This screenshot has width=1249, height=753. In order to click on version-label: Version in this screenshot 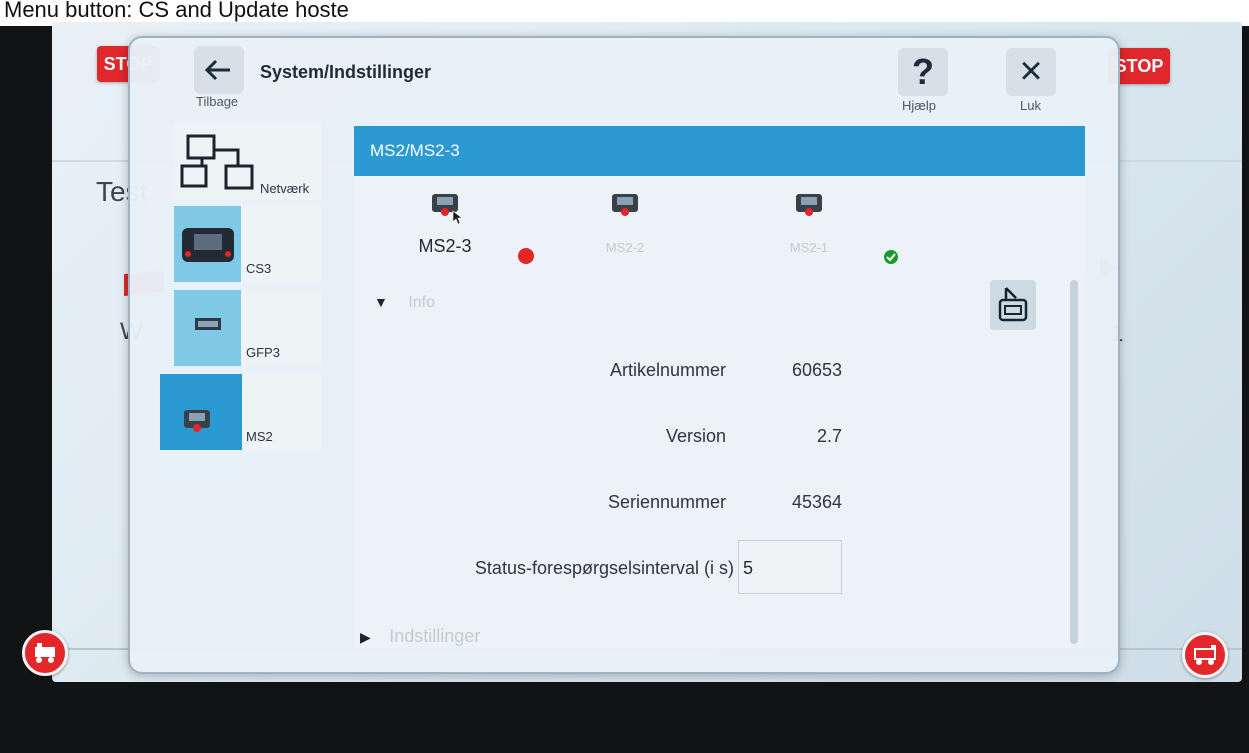, I will do `click(695, 436)`.